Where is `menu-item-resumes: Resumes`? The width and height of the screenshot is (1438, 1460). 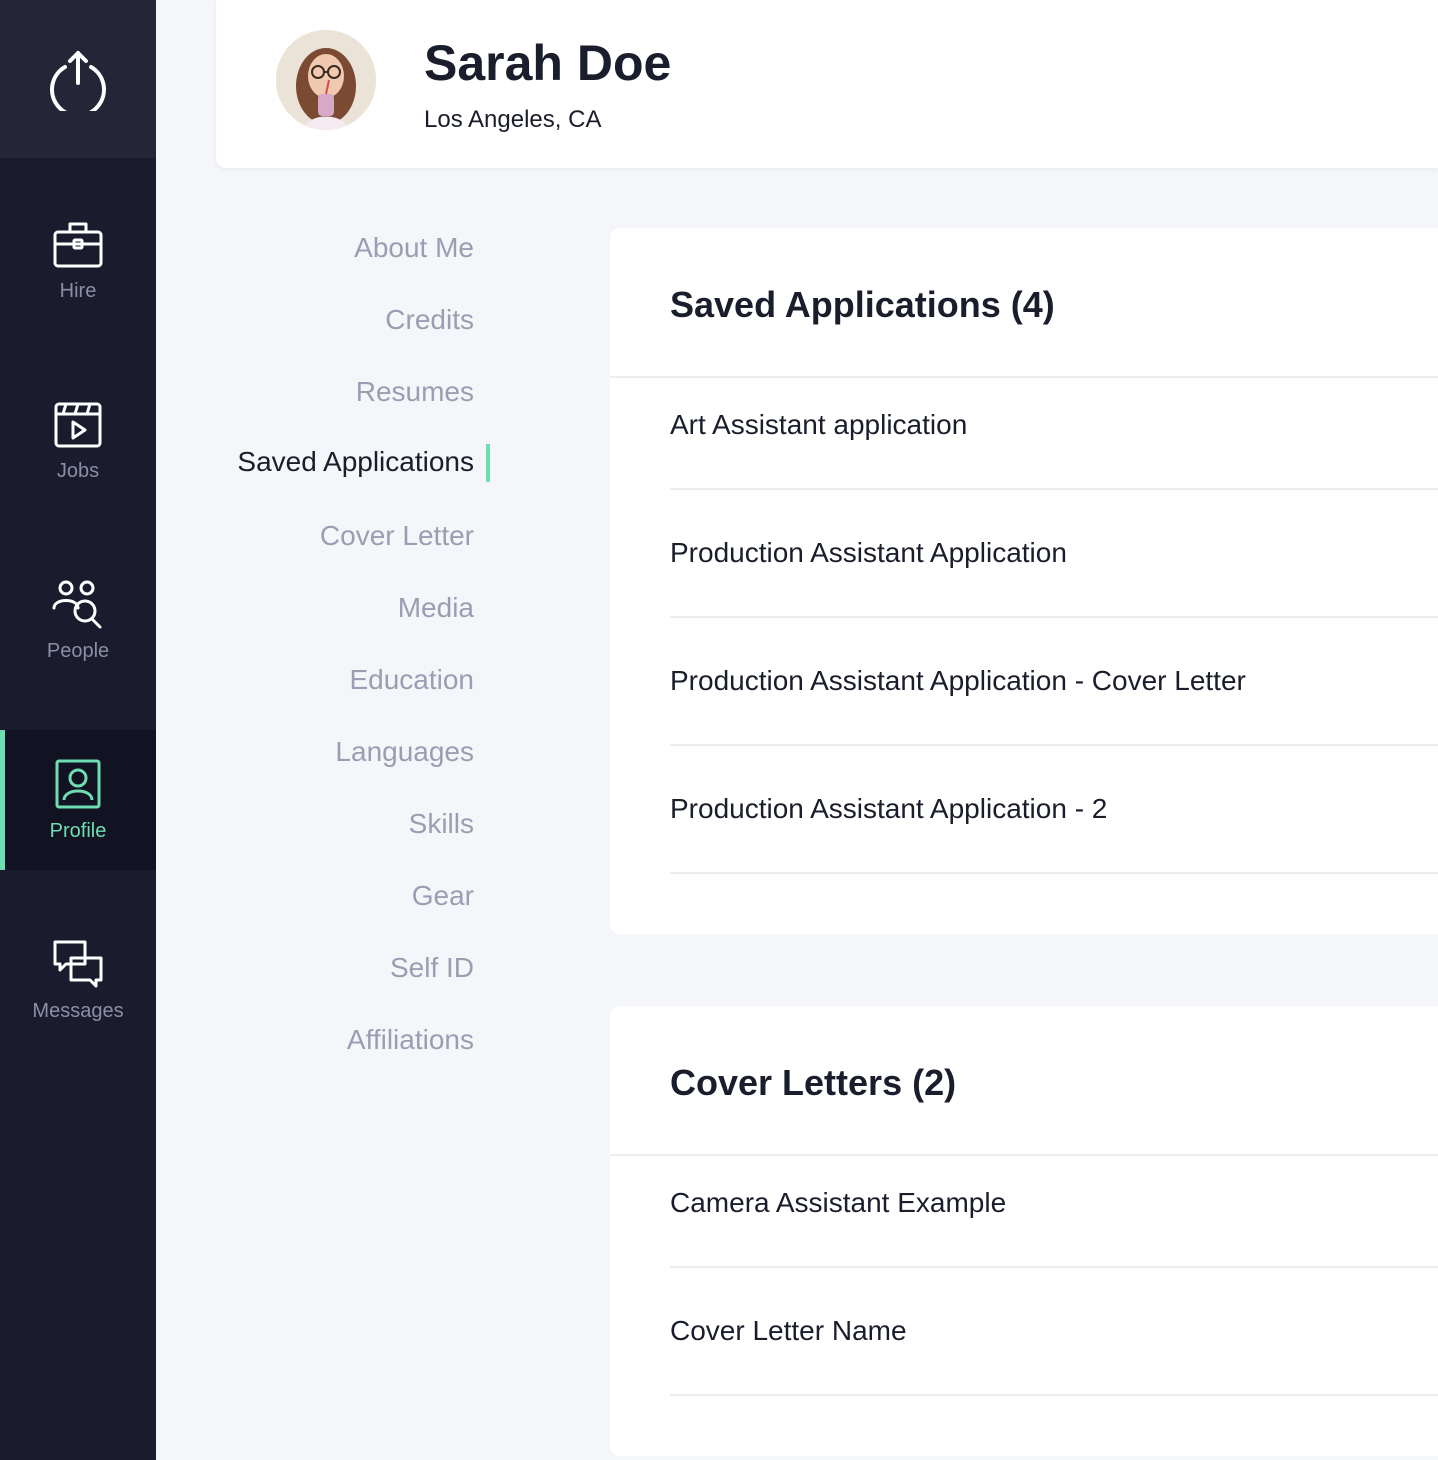 menu-item-resumes: Resumes is located at coordinates (415, 392).